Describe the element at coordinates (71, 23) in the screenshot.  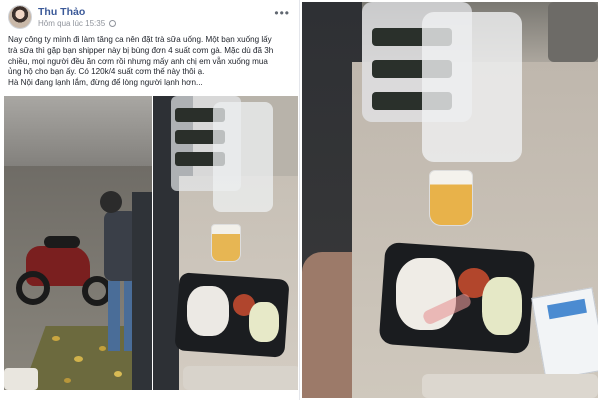
I see `post-timestamp: Hôm qua lúc 15:35` at that location.